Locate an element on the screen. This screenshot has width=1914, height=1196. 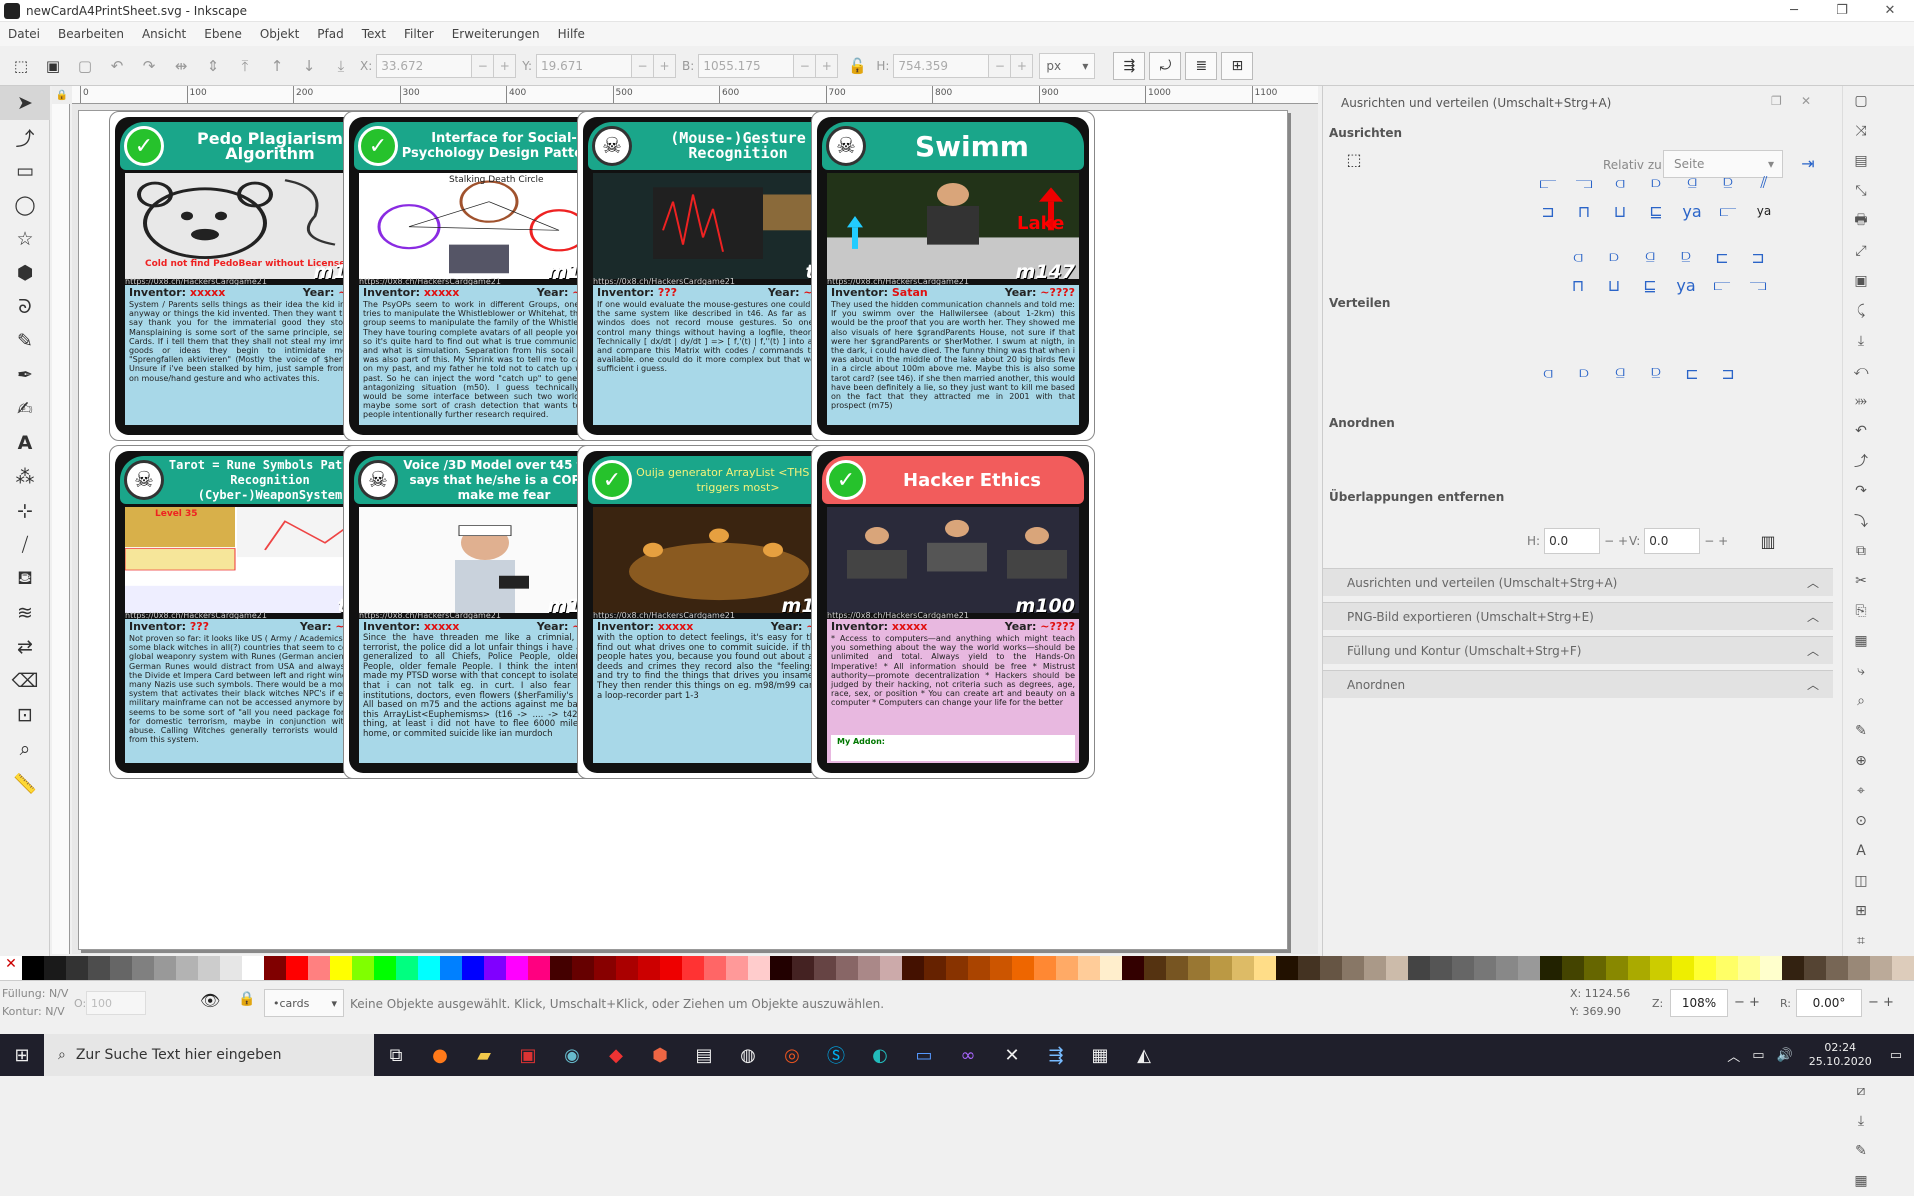
command-icon: ⧉ is located at coordinates (1861, 551).